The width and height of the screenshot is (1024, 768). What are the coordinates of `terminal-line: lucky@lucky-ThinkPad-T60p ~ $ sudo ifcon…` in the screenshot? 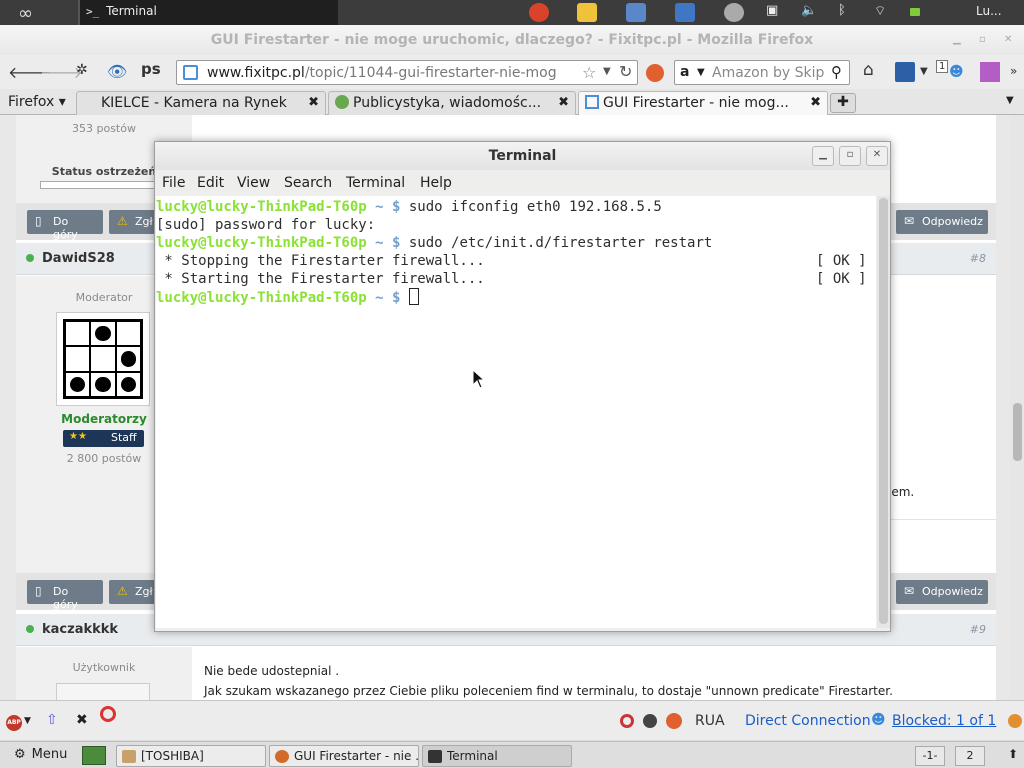 It's located at (516, 207).